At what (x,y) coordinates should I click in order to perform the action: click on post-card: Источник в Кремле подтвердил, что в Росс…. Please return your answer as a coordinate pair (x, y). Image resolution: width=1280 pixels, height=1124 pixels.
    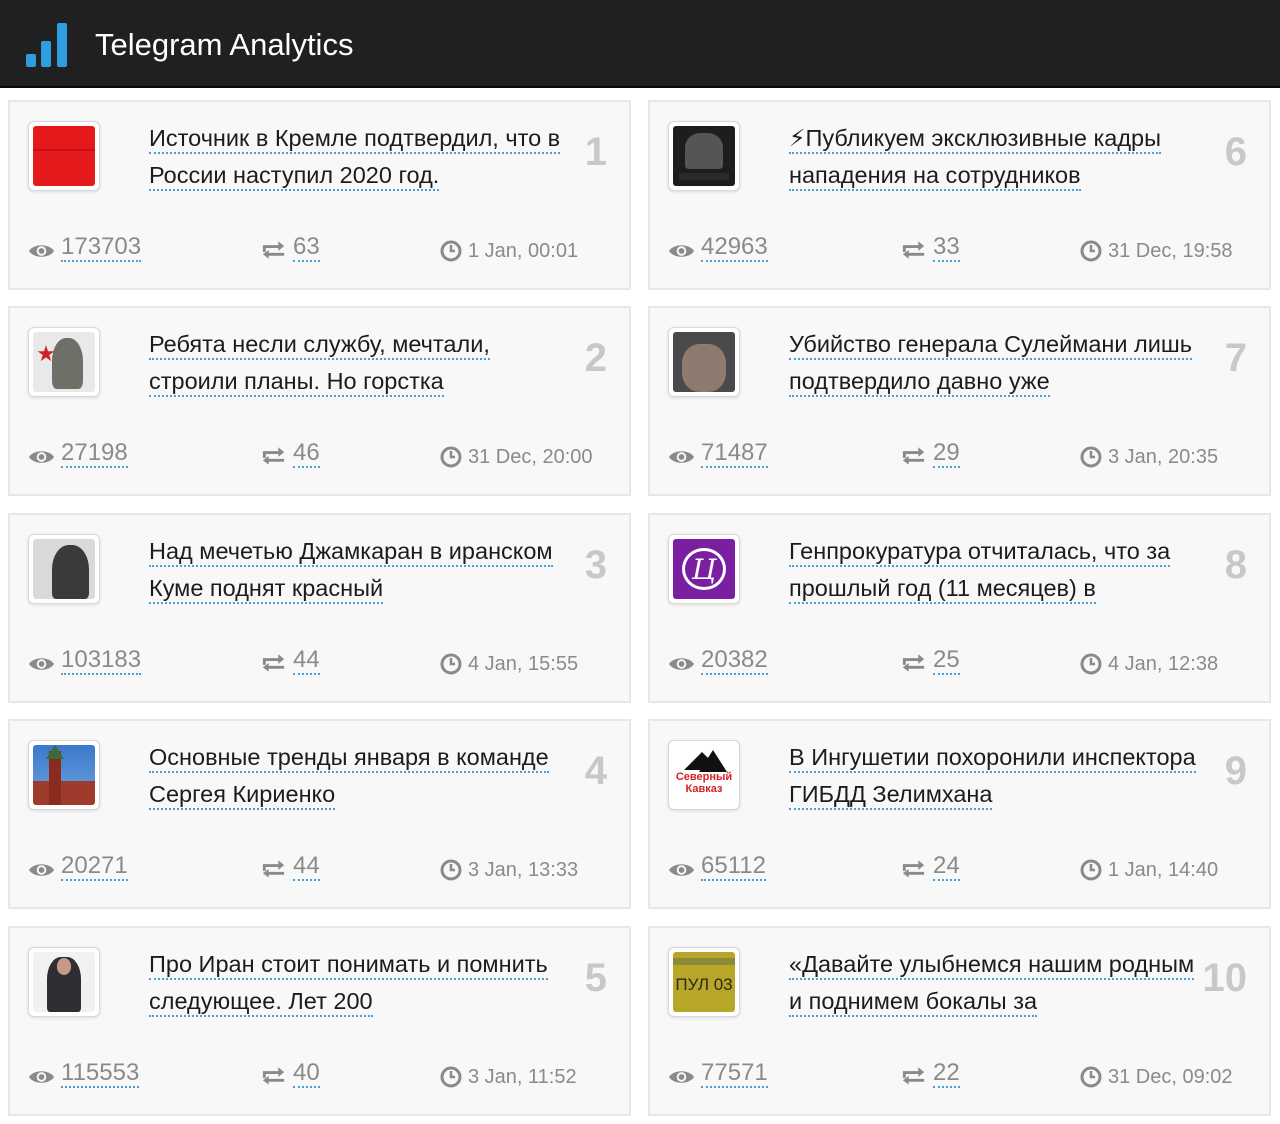
    Looking at the image, I should click on (319, 195).